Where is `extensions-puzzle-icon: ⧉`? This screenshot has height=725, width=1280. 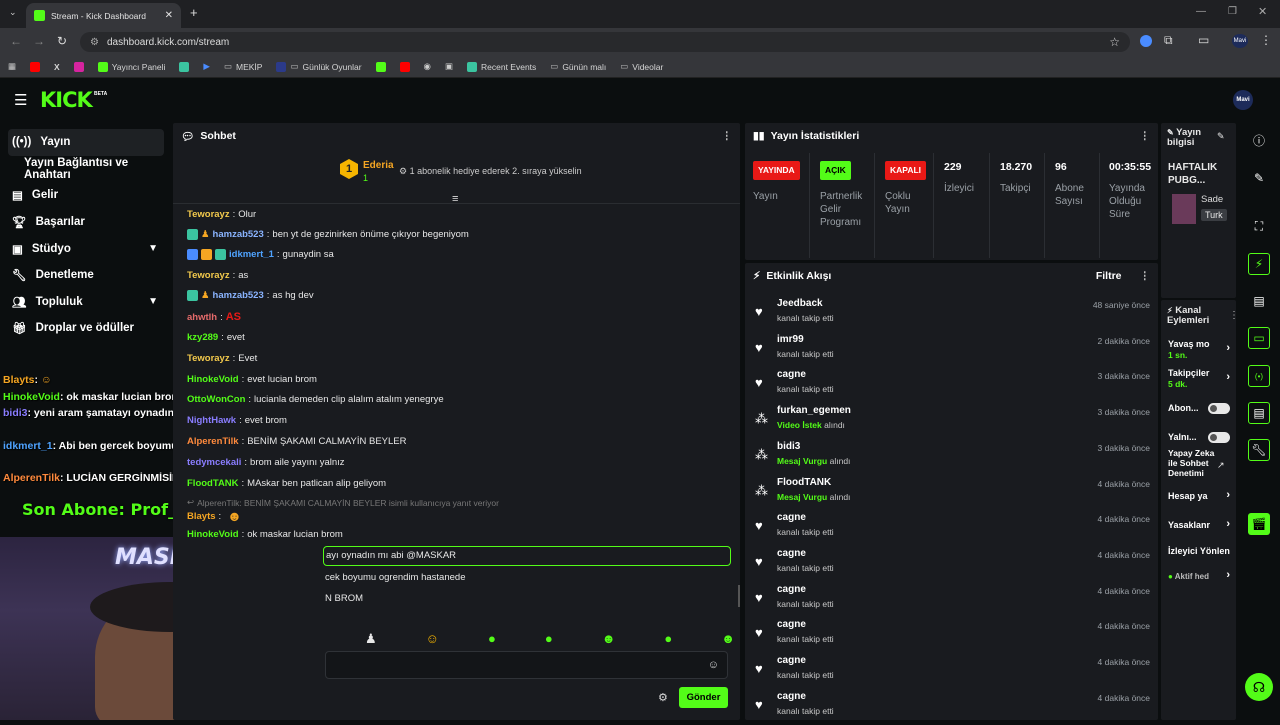
extensions-puzzle-icon: ⧉ is located at coordinates (1168, 40).